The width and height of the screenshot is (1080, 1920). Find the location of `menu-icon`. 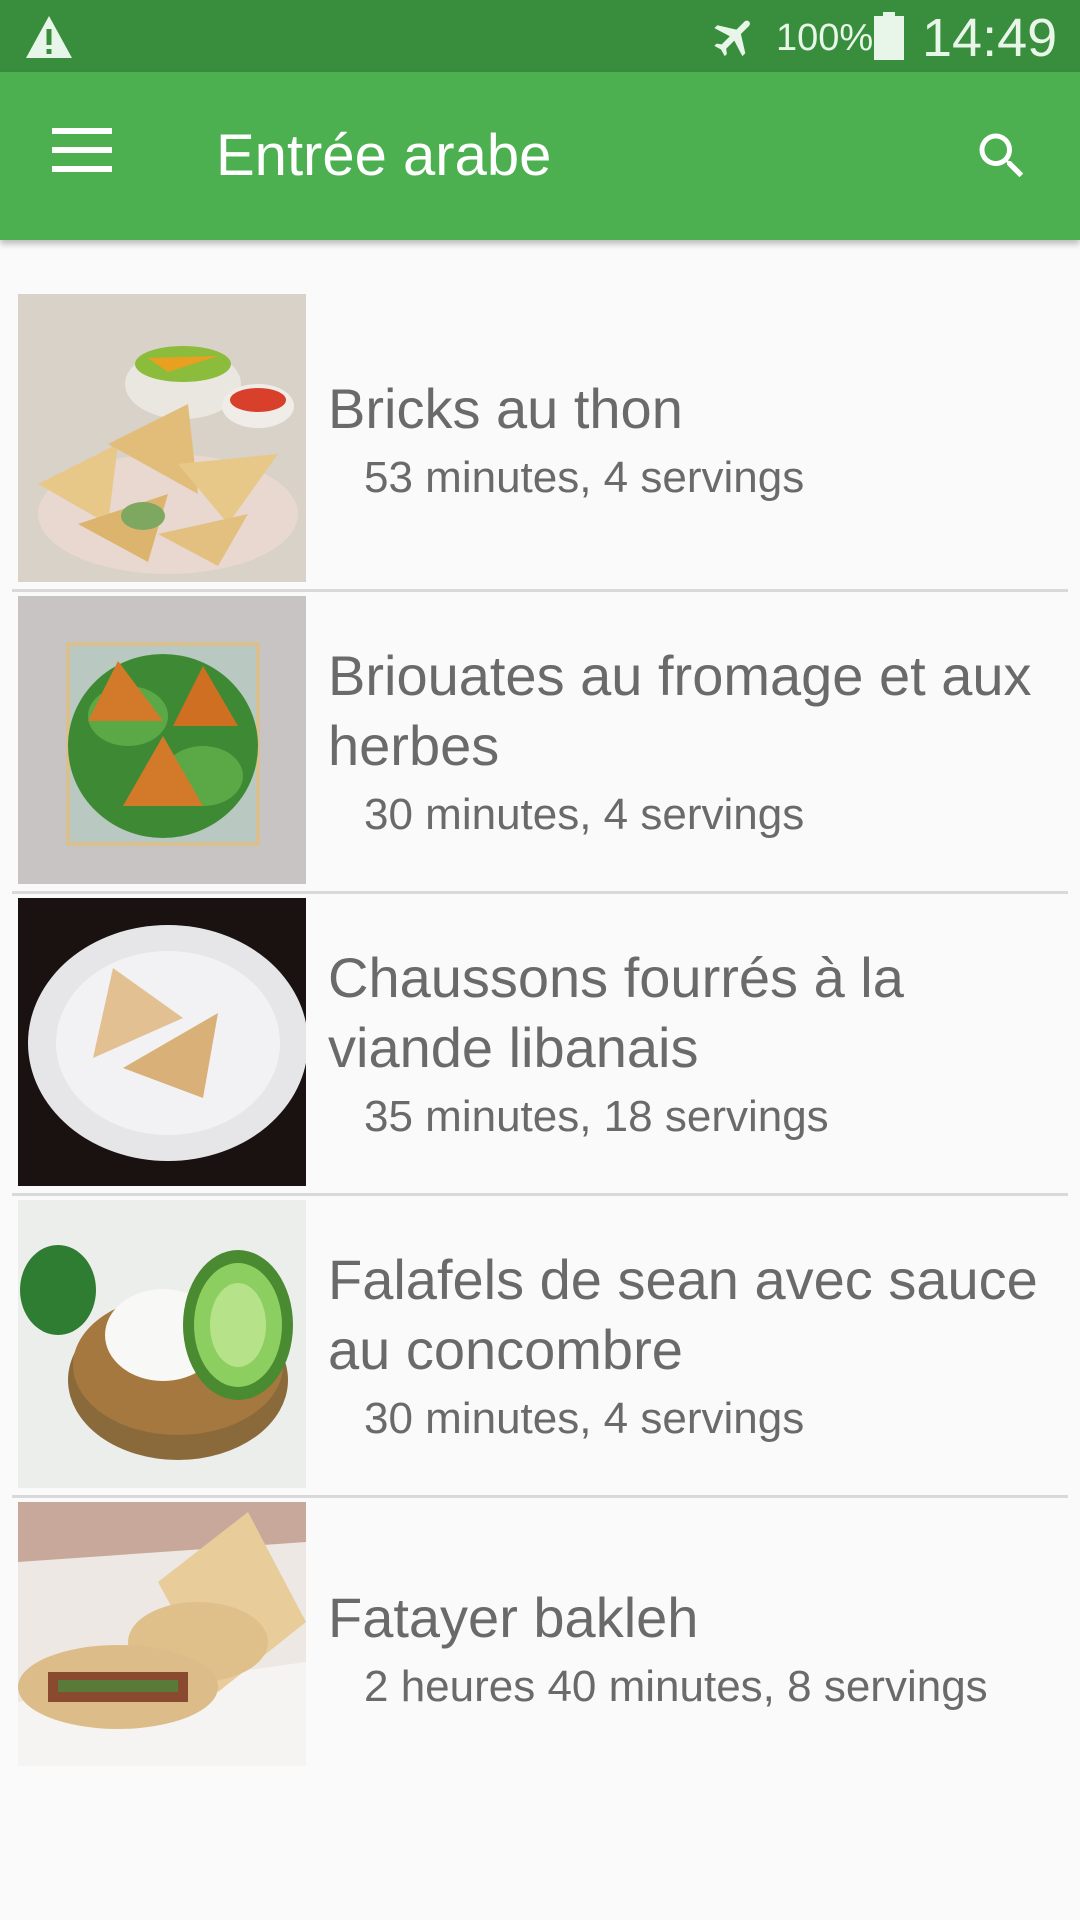

menu-icon is located at coordinates (82, 153).